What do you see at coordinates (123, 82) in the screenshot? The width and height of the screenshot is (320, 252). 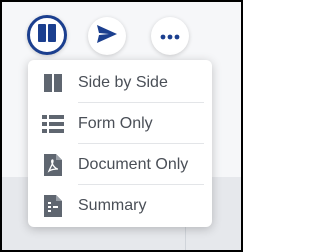 I see `menu-item-label: Side by Side` at bounding box center [123, 82].